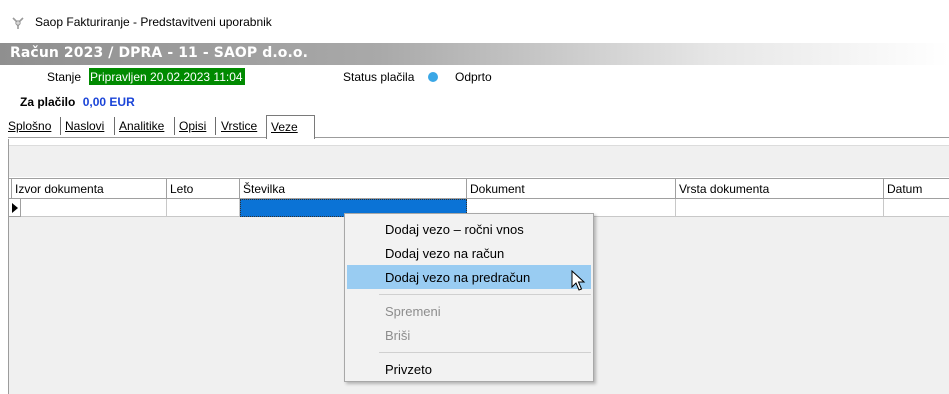 This screenshot has width=949, height=394. Describe the element at coordinates (578, 280) in the screenshot. I see `mouse-pointer-icon` at that location.